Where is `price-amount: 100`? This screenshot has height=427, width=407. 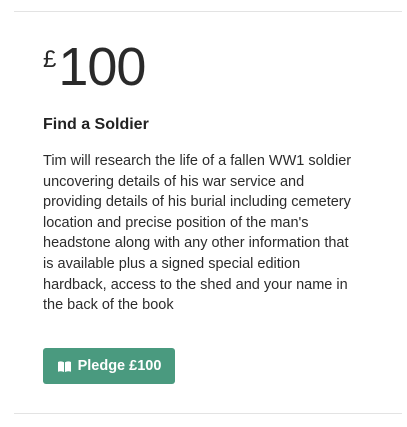
price-amount: 100 is located at coordinates (102, 67).